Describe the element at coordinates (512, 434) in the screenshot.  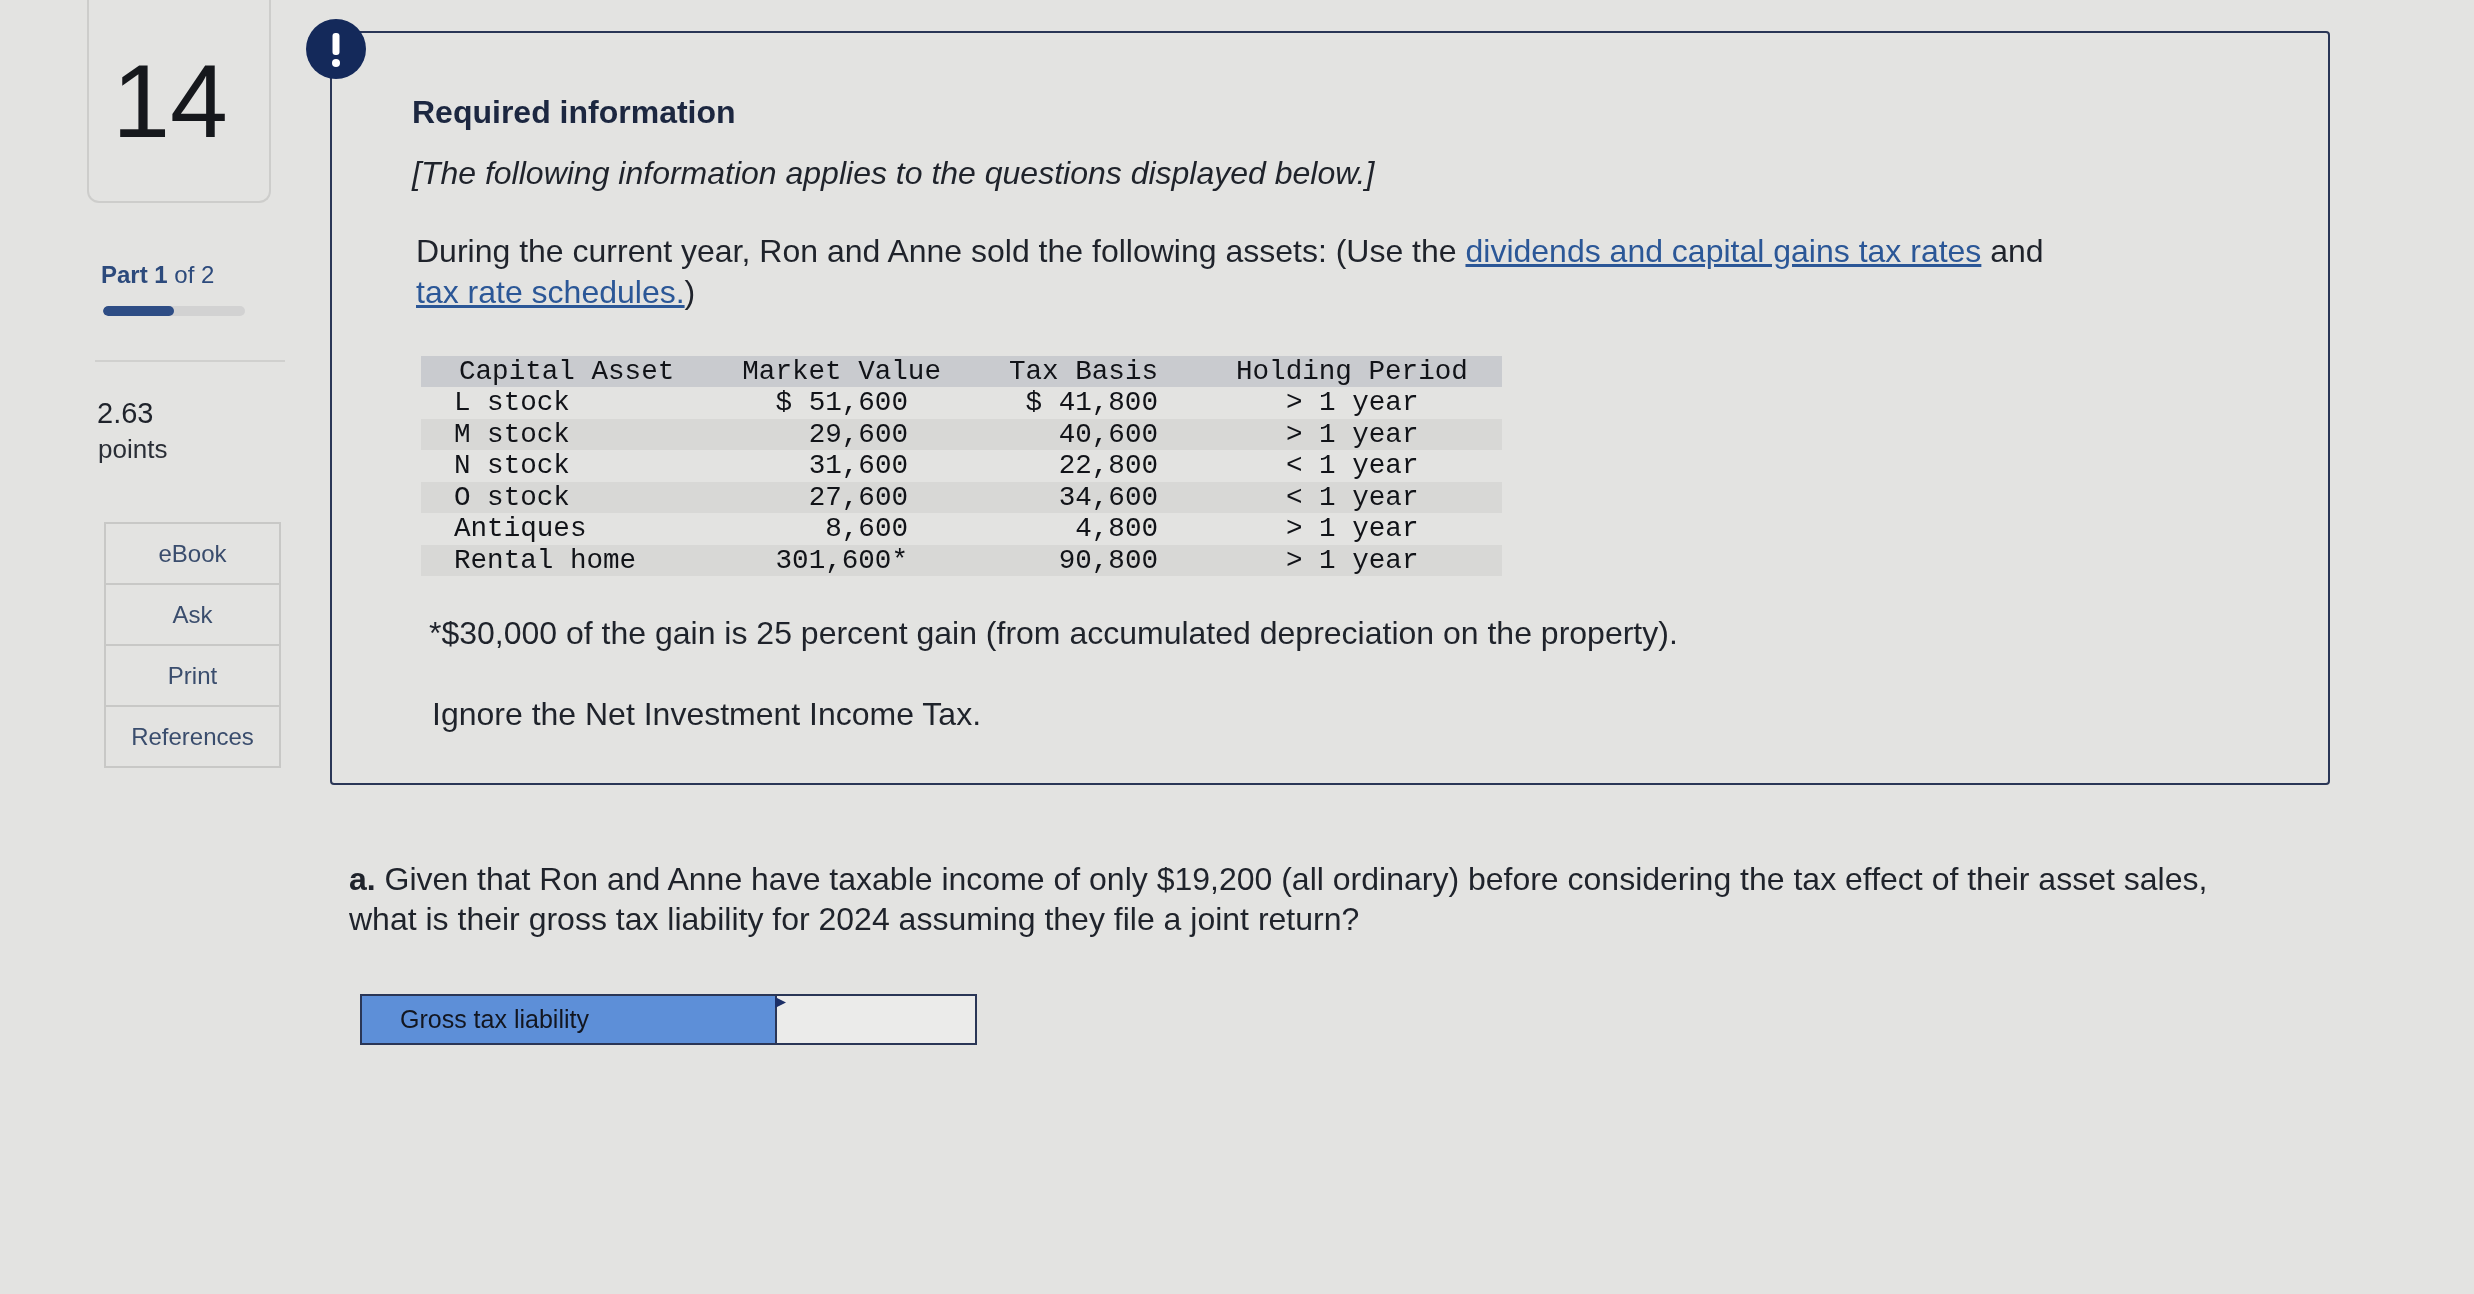
I see `asset-name: M stock` at that location.